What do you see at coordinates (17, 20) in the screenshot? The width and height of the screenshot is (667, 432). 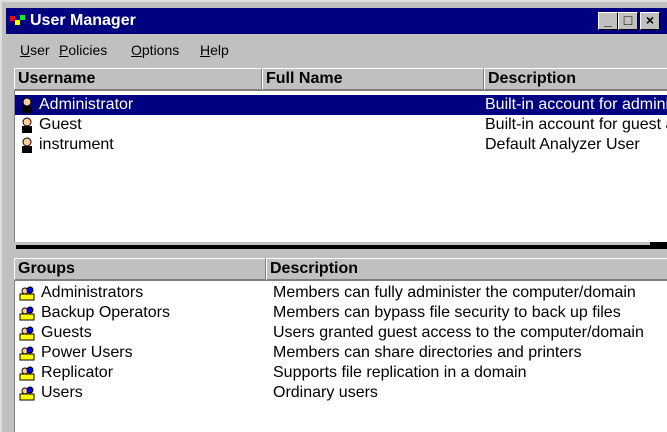 I see `app-icon` at bounding box center [17, 20].